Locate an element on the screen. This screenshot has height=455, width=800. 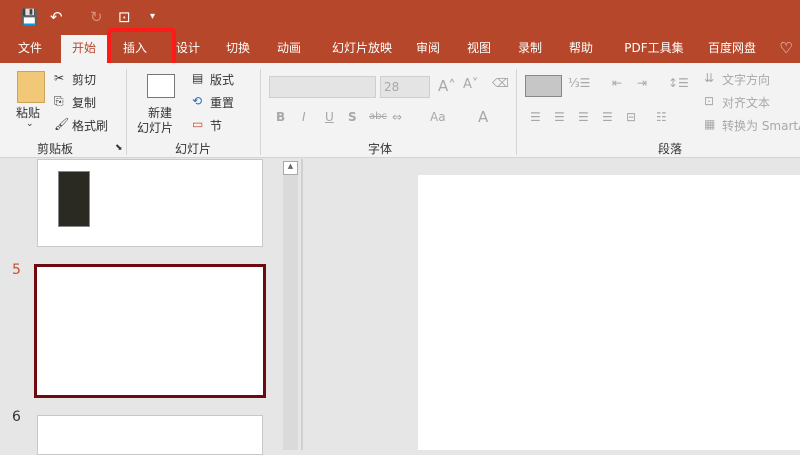
paragraph-group-label: 段落 is located at coordinates (670, 149).